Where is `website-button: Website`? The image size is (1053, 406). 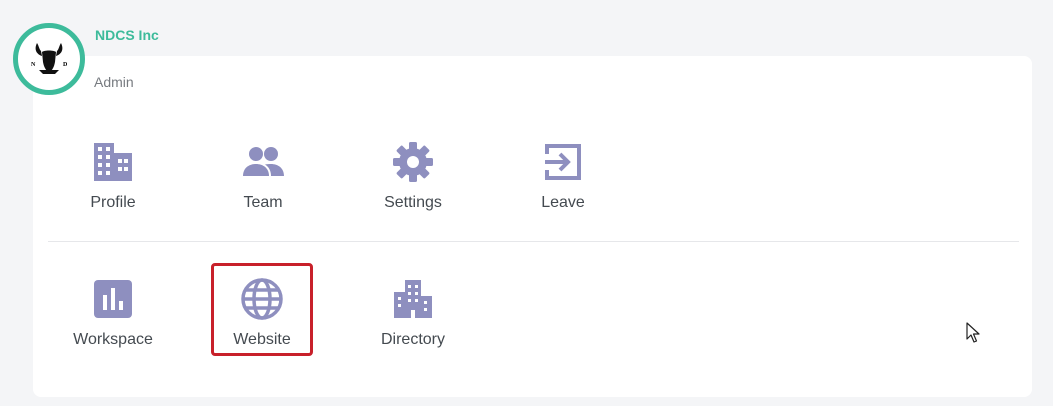 website-button: Website is located at coordinates (262, 309).